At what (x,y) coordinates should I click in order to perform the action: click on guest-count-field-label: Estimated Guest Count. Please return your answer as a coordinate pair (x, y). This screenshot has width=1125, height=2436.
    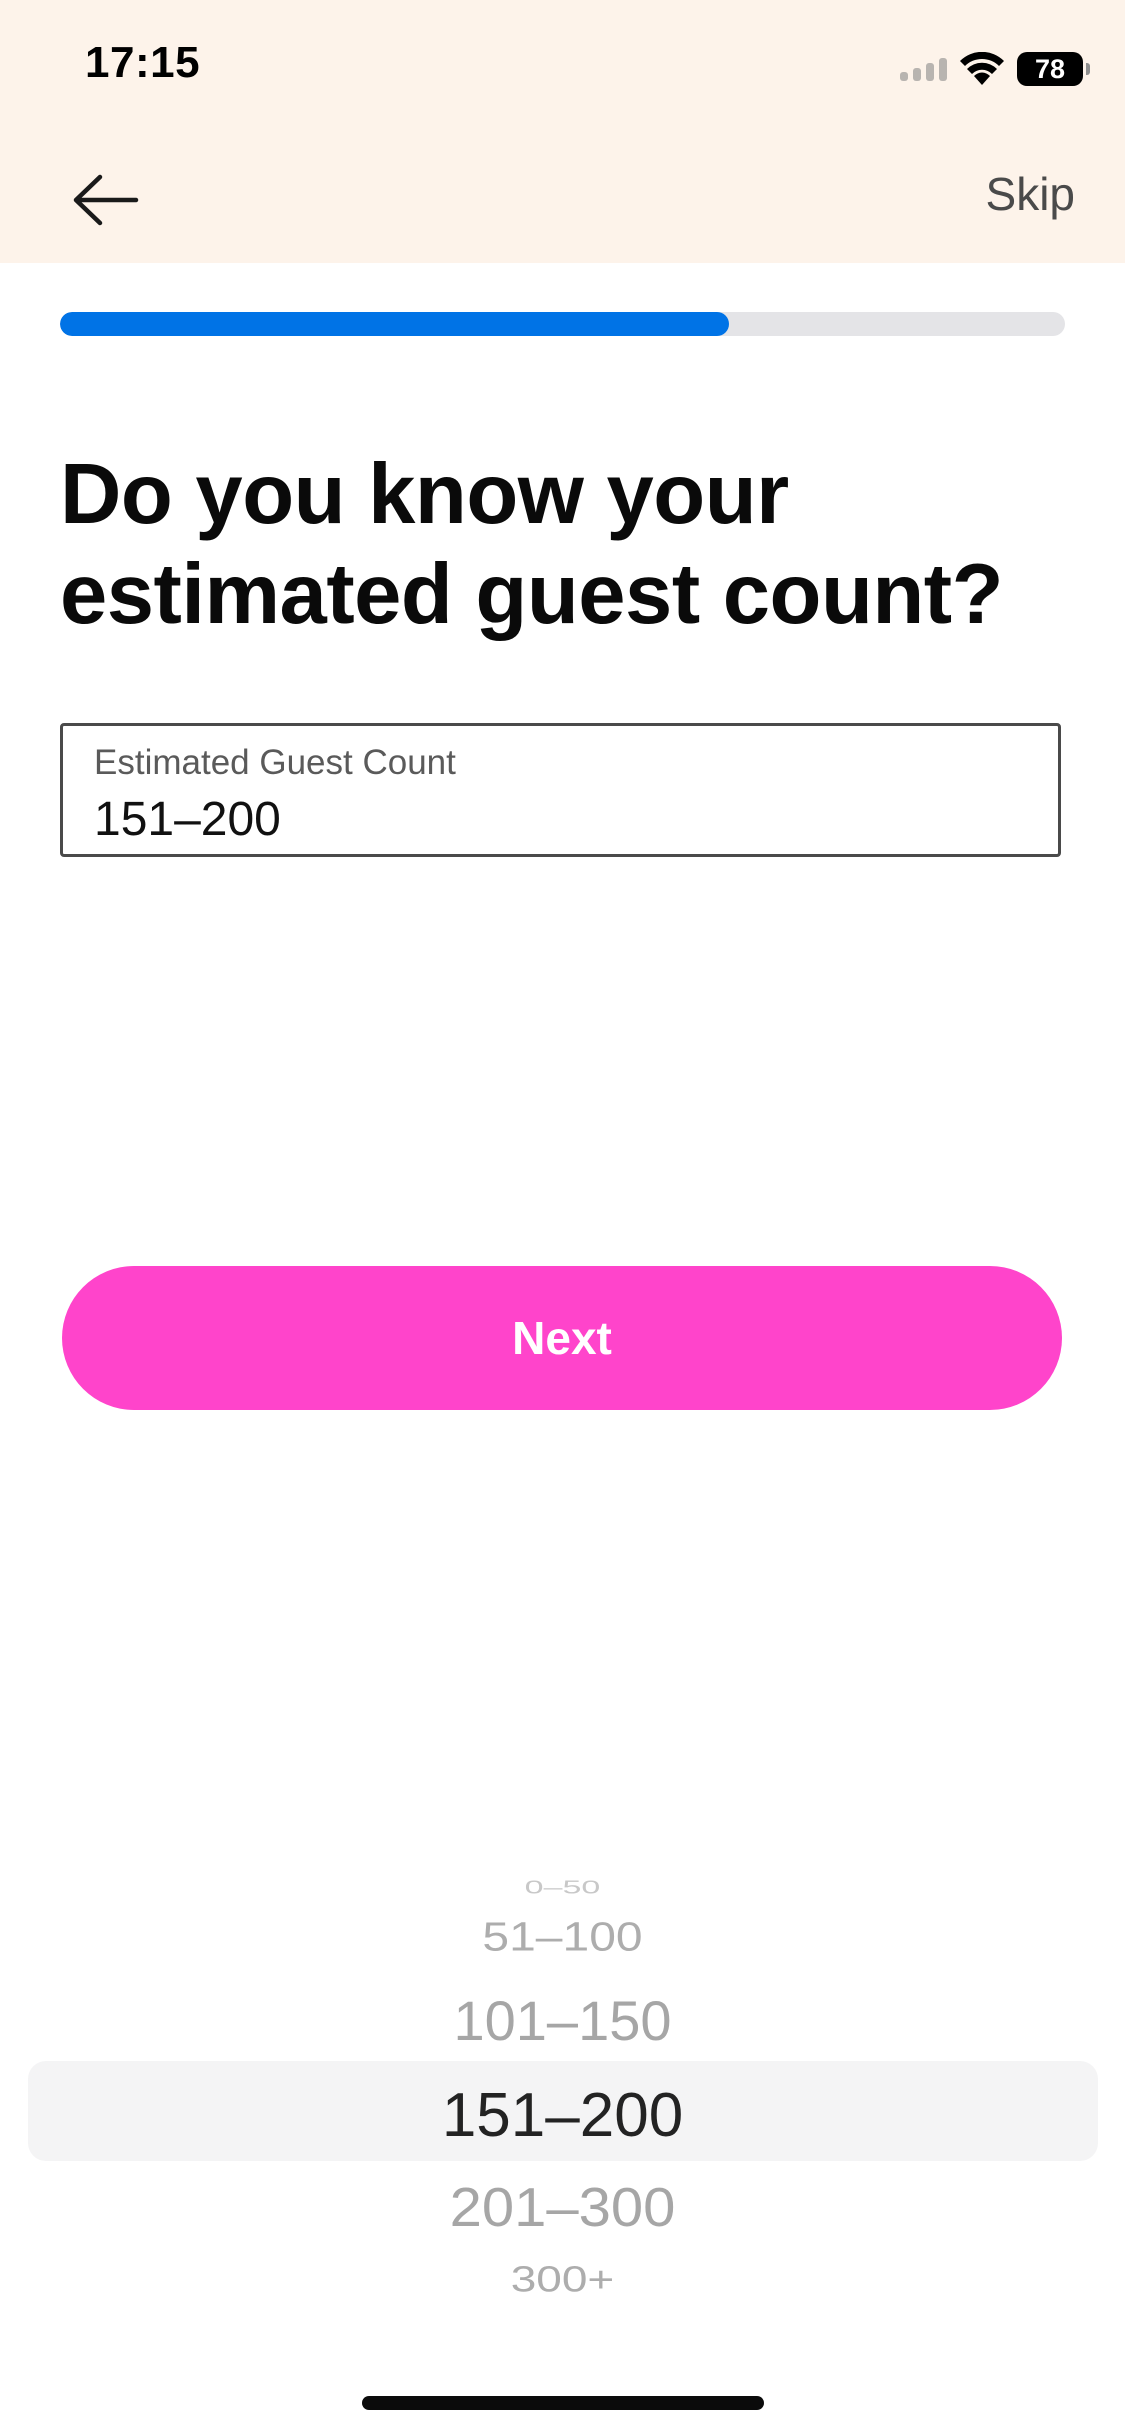
    Looking at the image, I should click on (275, 762).